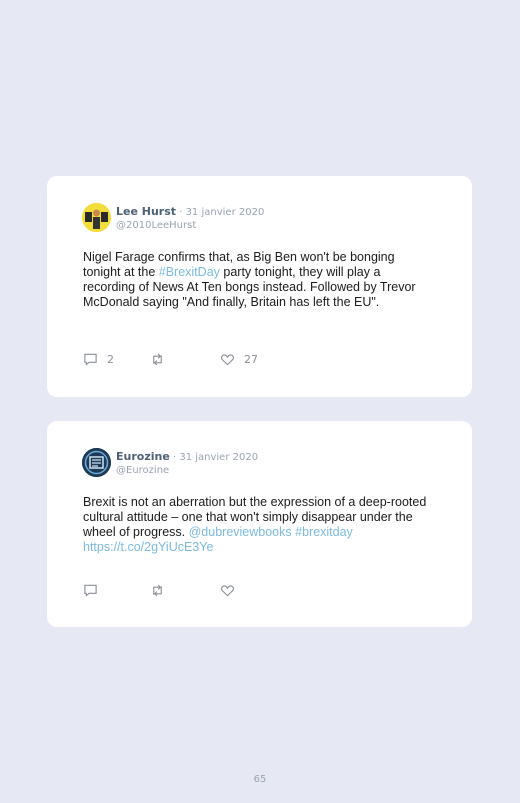 The height and width of the screenshot is (803, 520). Describe the element at coordinates (240, 532) in the screenshot. I see `mention-link: @dubreviewbooks` at that location.